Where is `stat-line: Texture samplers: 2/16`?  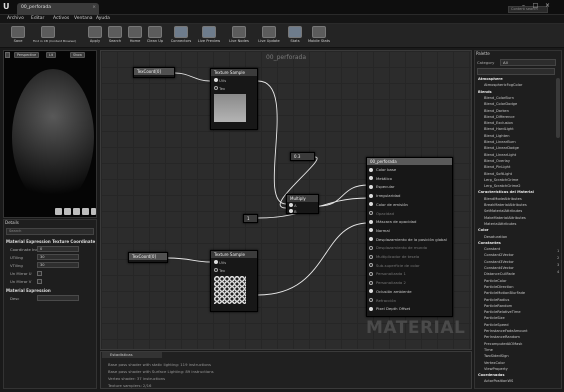
stat-line: Texture samplers: 2/16 is located at coordinates (130, 385).